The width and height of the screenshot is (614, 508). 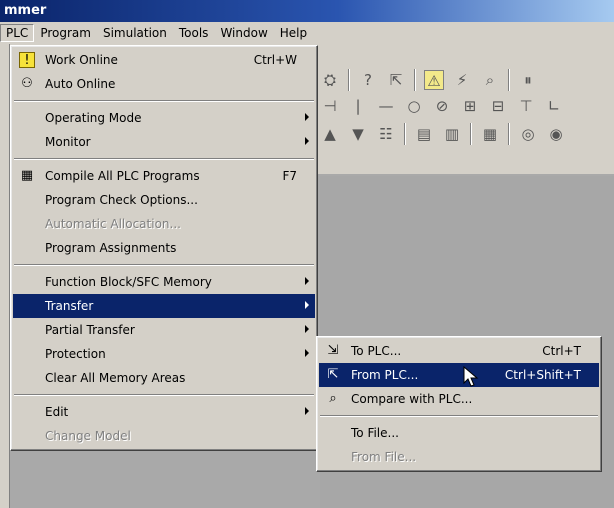 I want to click on menu-item-label: Monitor, so click(x=68, y=142).